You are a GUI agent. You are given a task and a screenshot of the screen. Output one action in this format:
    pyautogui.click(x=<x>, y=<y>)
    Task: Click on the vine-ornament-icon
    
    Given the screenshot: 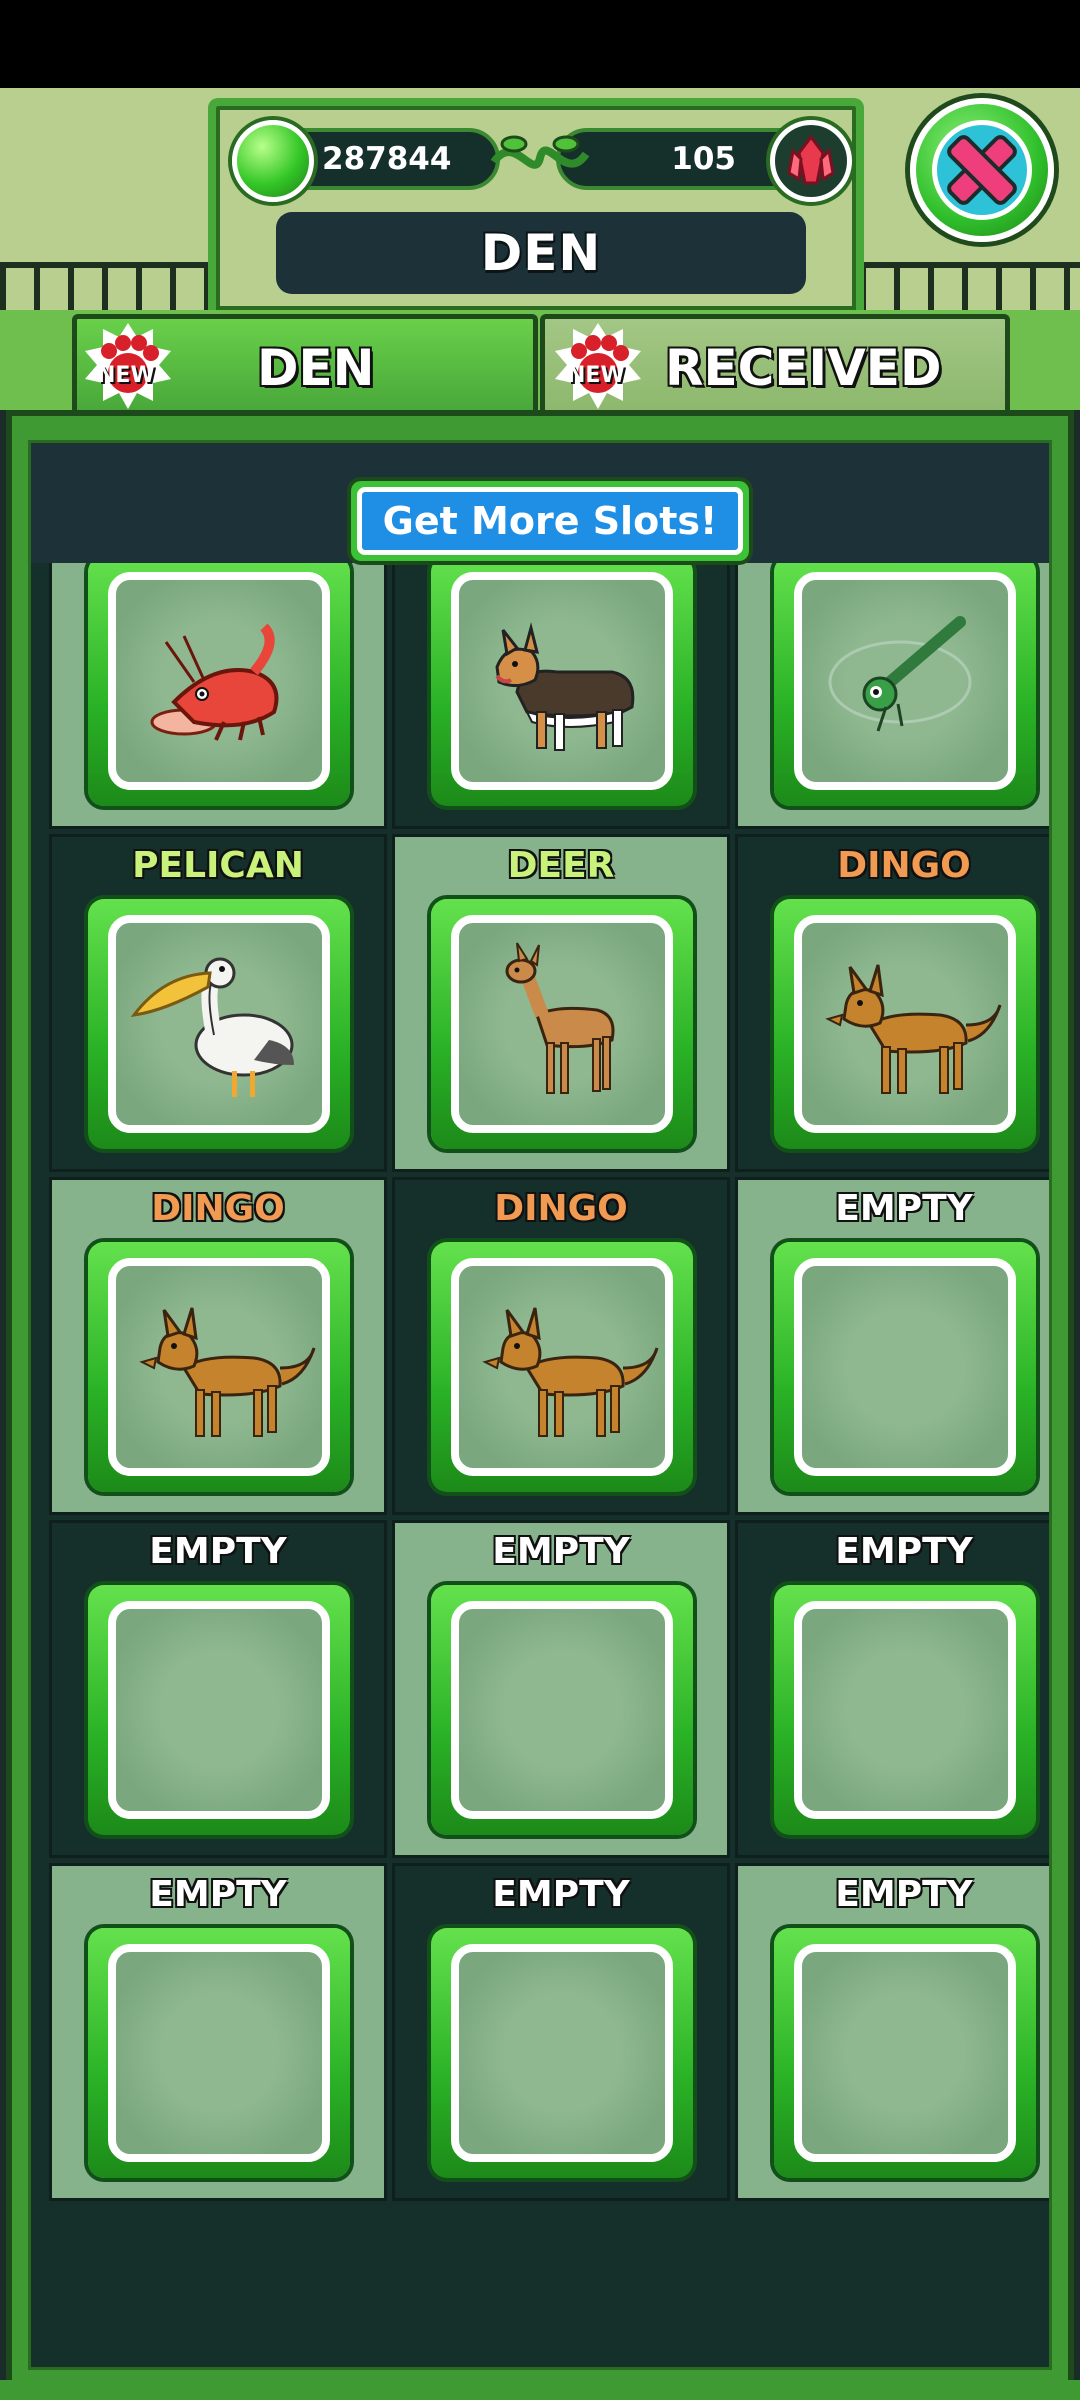 What is the action you would take?
    pyautogui.click(x=540, y=152)
    